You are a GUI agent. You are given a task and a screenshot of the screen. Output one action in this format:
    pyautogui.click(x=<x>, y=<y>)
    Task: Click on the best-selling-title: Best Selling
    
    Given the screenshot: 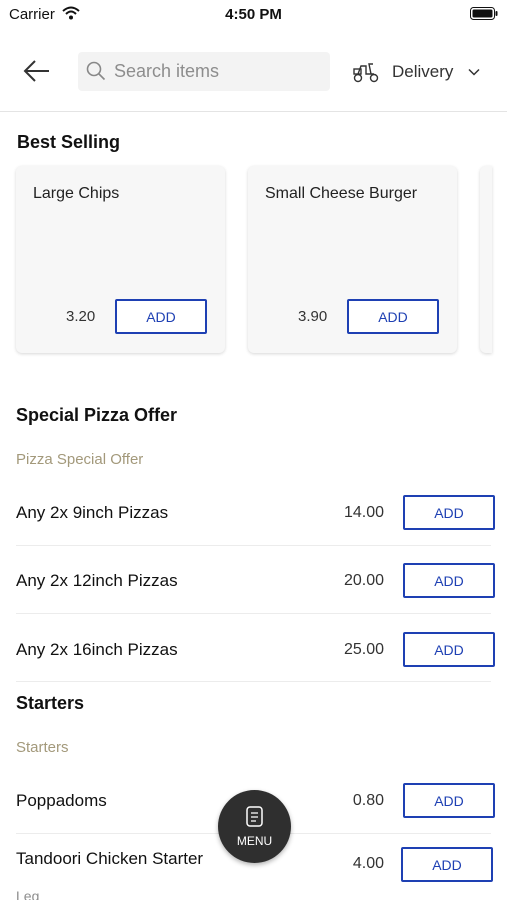 What is the action you would take?
    pyautogui.click(x=69, y=142)
    